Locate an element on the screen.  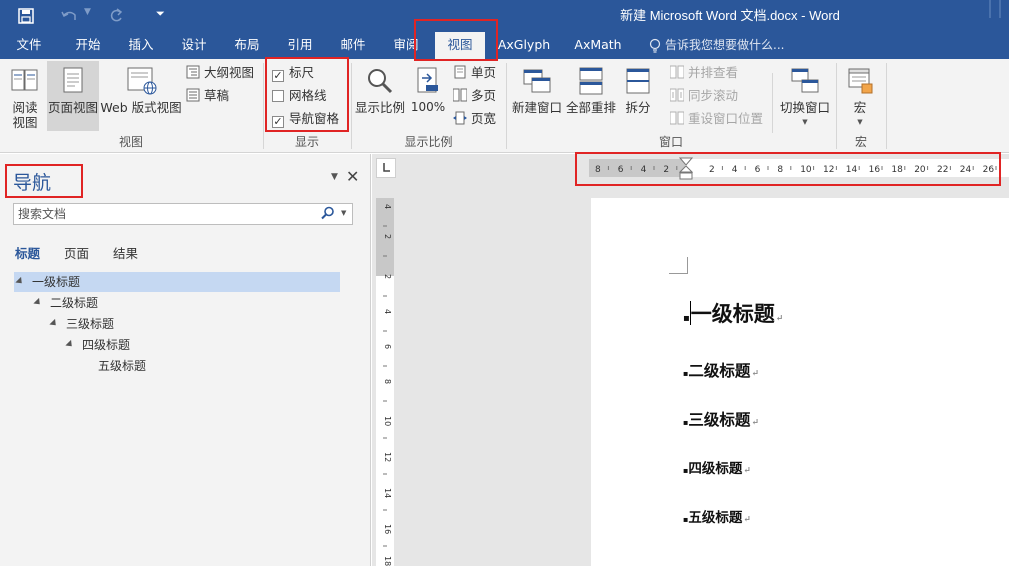
nav-tab-pages: 页面 is located at coordinates (76, 252).